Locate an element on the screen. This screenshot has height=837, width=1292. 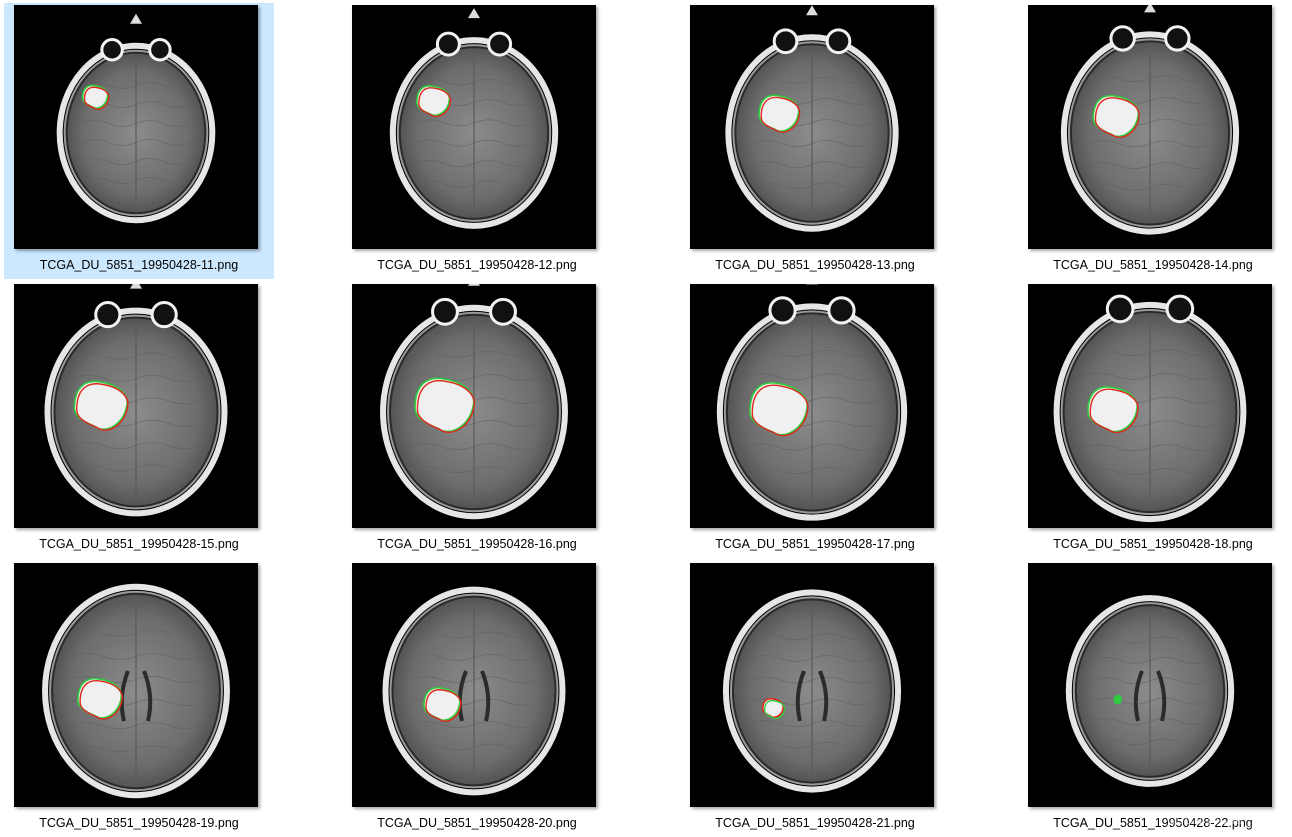
file-item: TCGA_DU_5851_19950428-19.png is located at coordinates (139, 699).